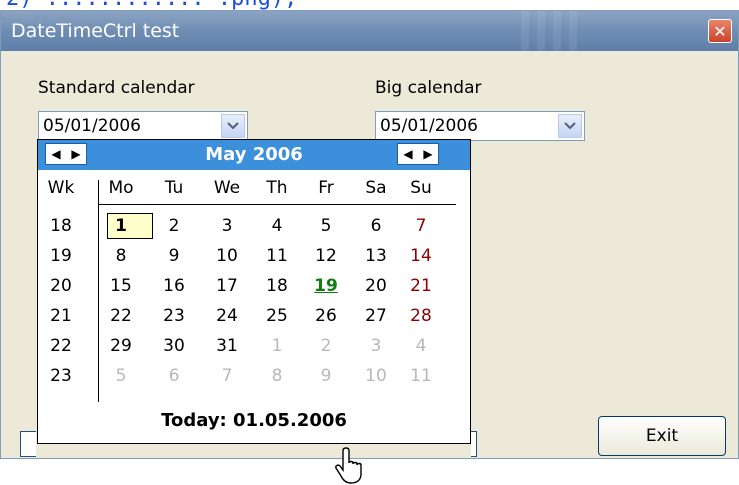  I want to click on big-date-value: 05/01/2006, so click(429, 126).